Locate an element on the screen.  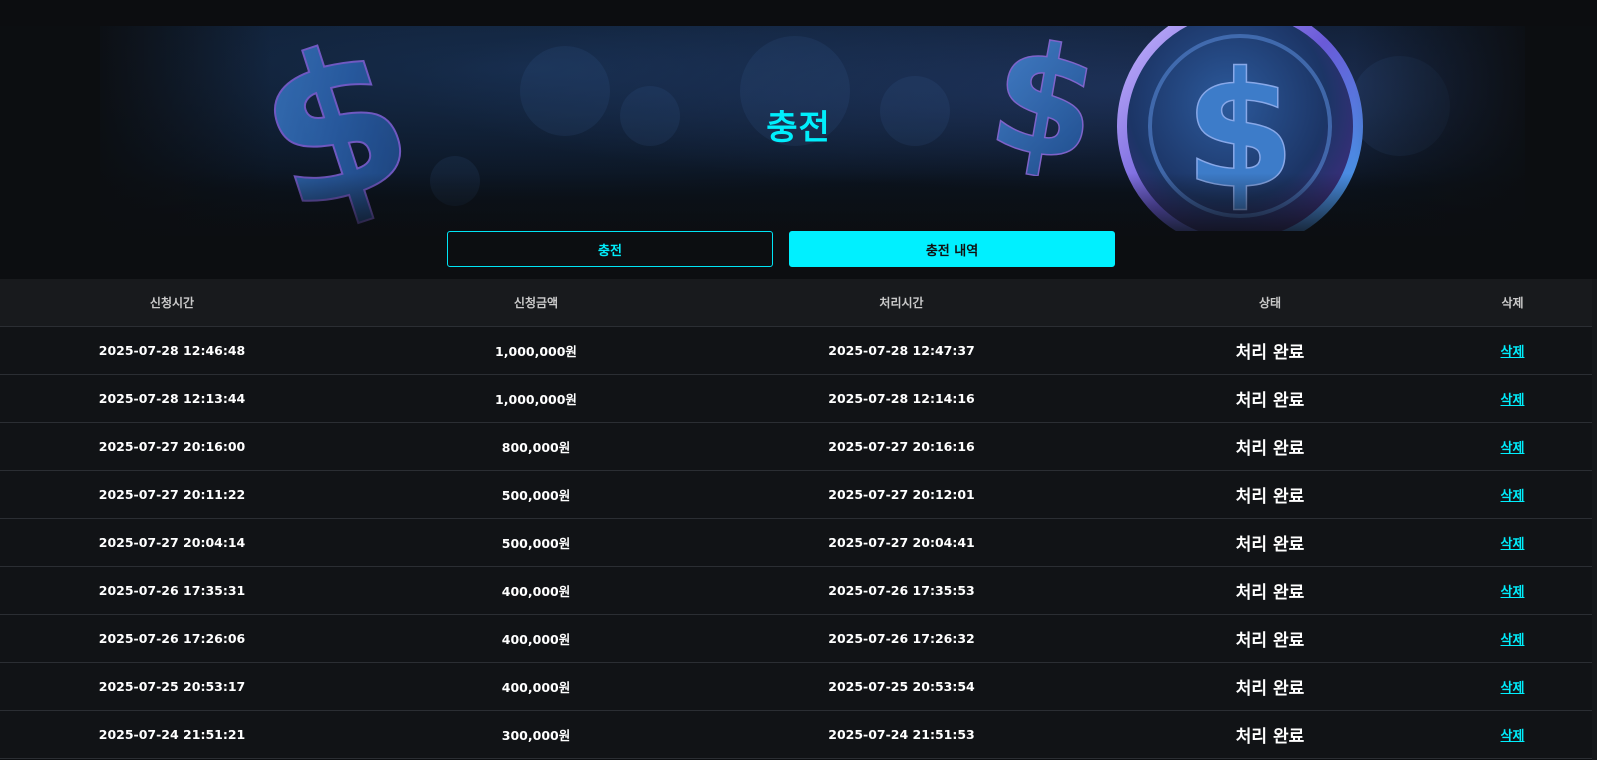
table-header-row: 신청시간 신청금액 처리시간 상태 삭제 is located at coordinates (796, 303).